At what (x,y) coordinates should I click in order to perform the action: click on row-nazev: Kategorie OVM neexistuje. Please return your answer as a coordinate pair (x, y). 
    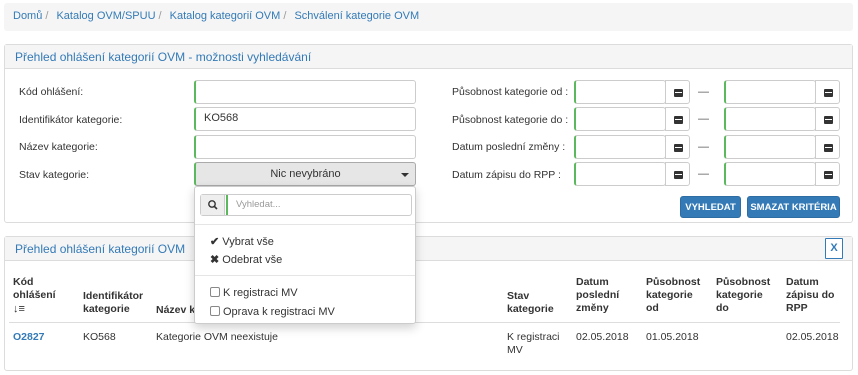
    Looking at the image, I should click on (217, 337).